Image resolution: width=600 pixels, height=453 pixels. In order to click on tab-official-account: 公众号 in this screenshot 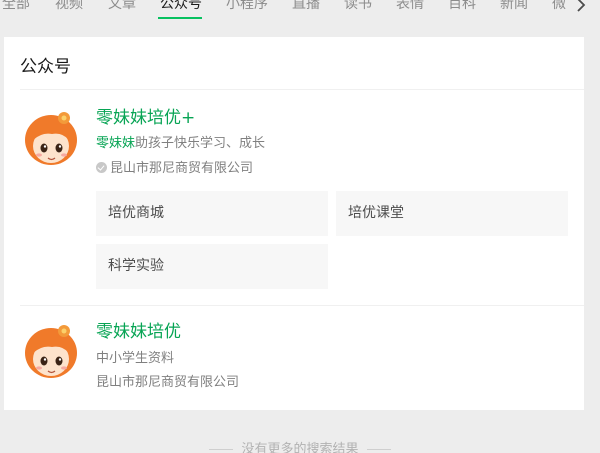, I will do `click(181, 7)`.